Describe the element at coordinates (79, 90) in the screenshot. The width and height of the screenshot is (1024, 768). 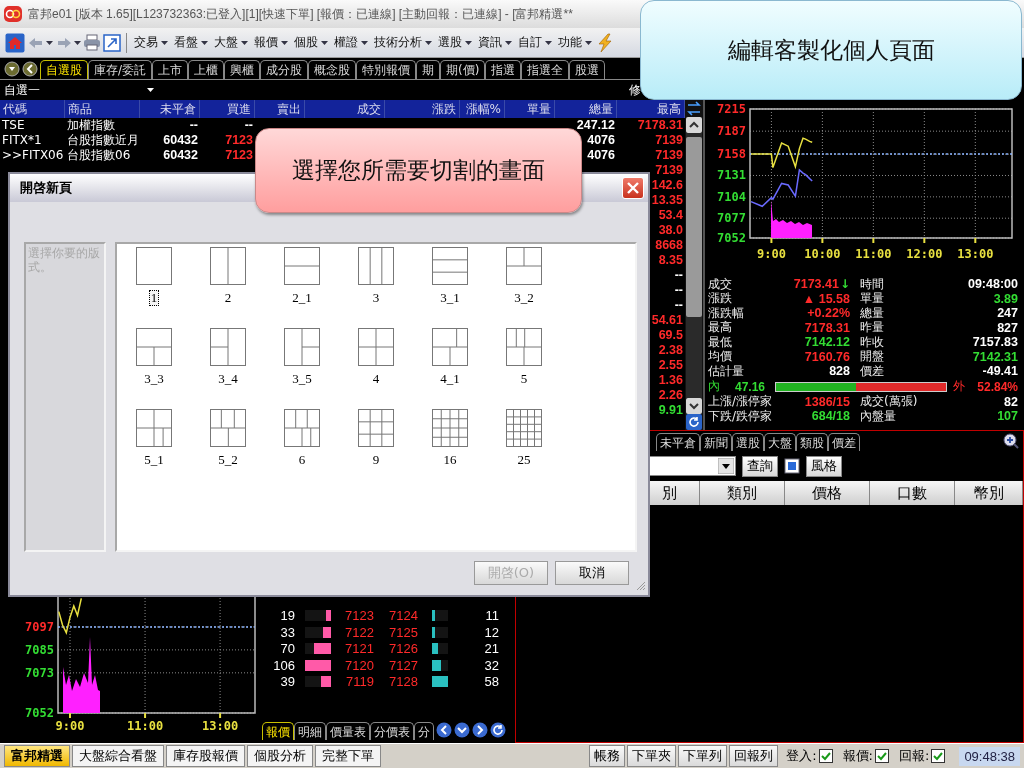
I see `watchlist-dropdown: 自選一` at that location.